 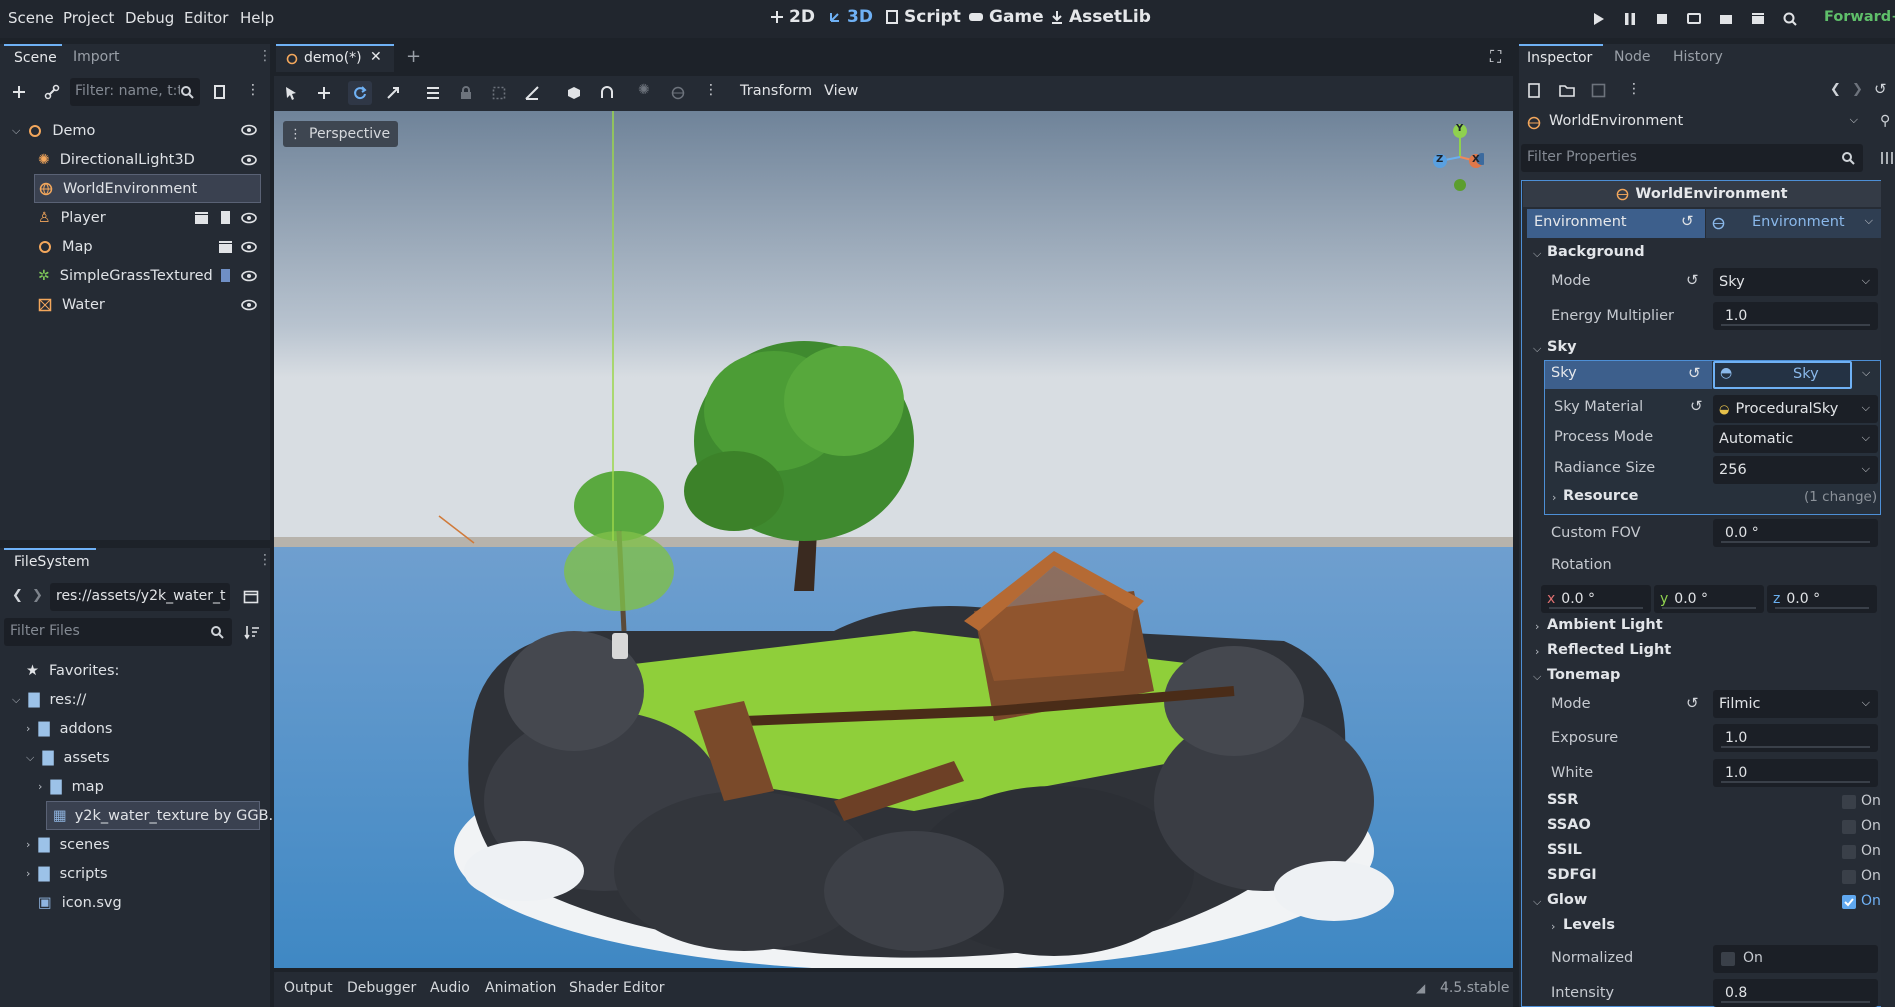 I want to click on sort-icon, so click(x=252, y=632).